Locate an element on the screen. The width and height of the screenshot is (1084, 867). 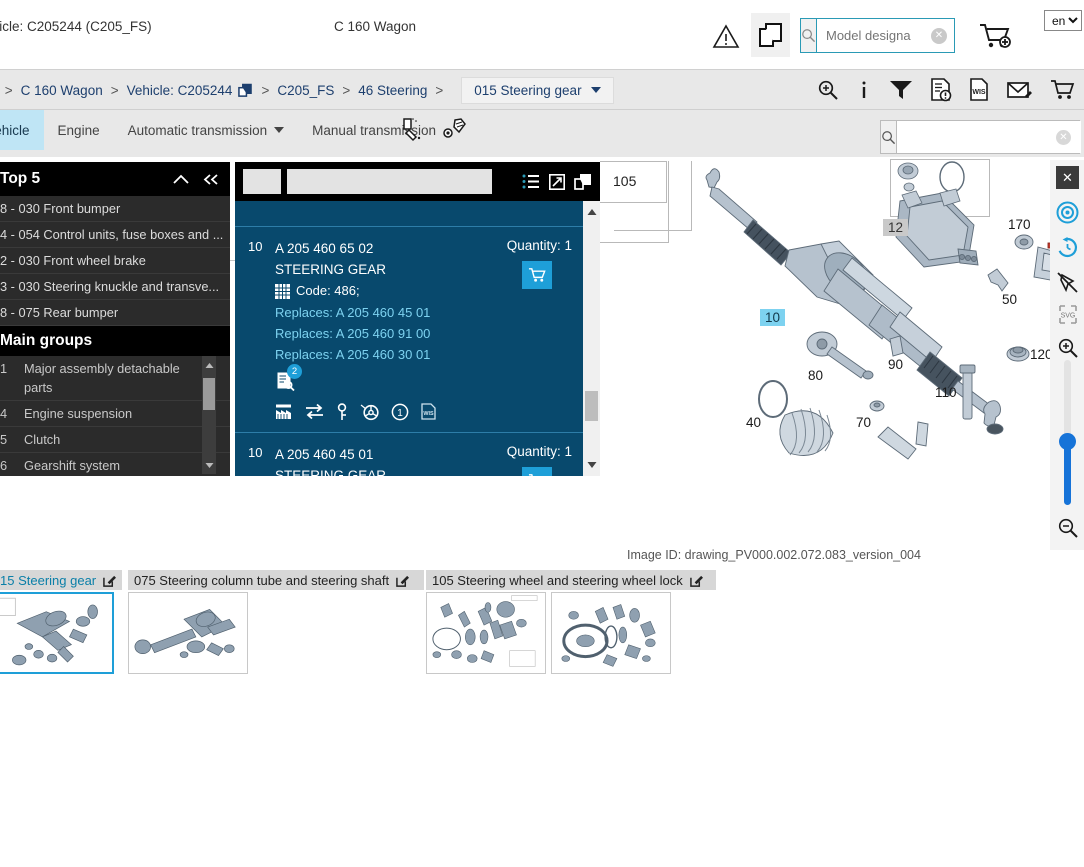
callout-170: 170 is located at coordinates (1019, 224).